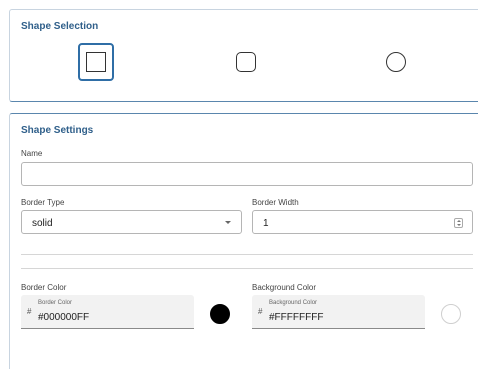  What do you see at coordinates (228, 222) in the screenshot?
I see `chevron-down-icon` at bounding box center [228, 222].